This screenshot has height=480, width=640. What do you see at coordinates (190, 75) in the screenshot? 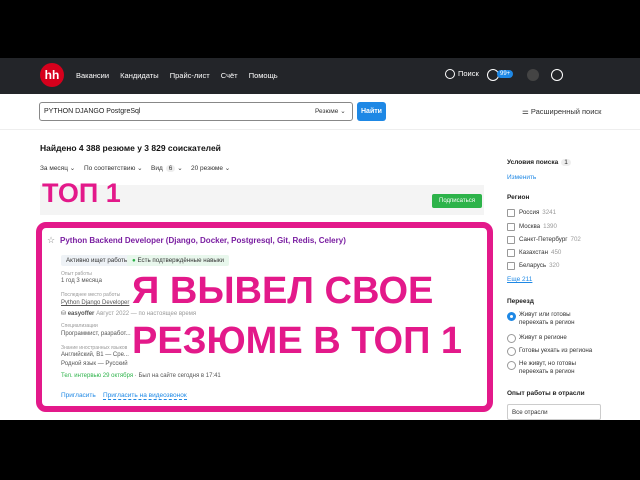
I see `nav-pricelist: Прайс-лист` at bounding box center [190, 75].